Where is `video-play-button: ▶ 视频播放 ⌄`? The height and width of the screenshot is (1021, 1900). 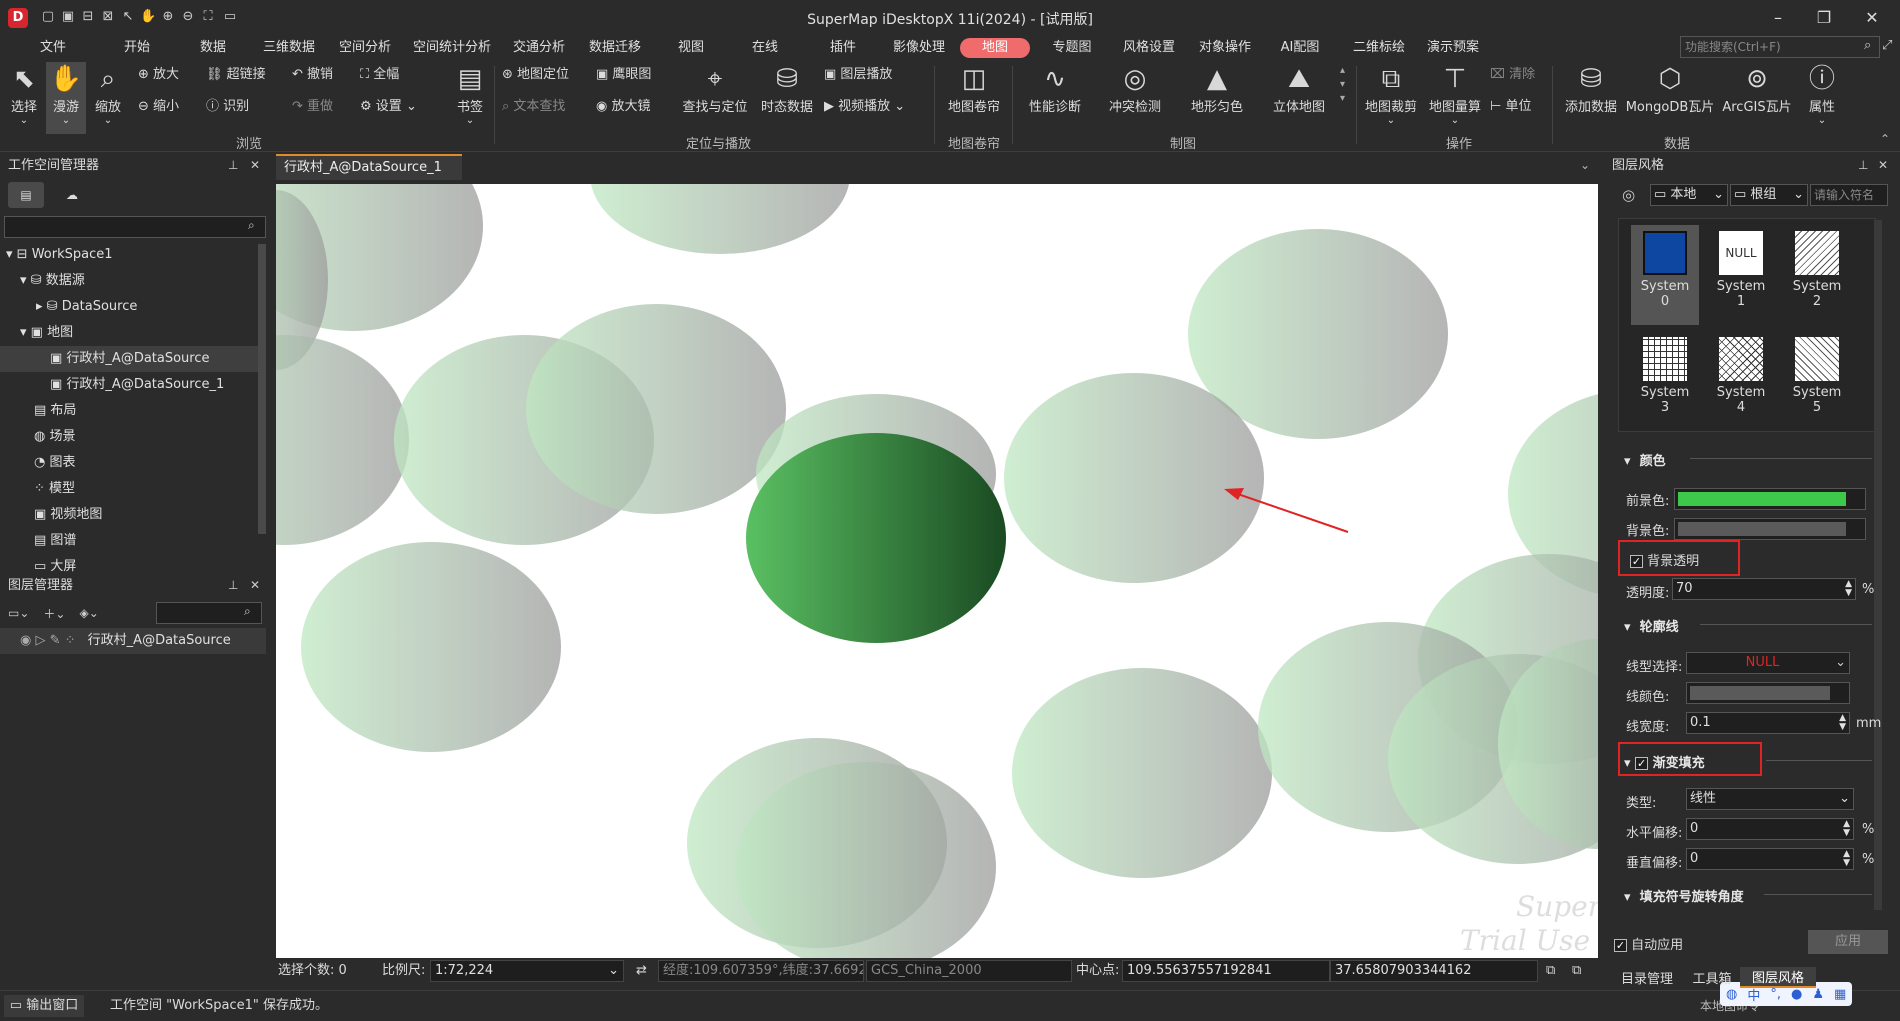 video-play-button: ▶ 视频播放 ⌄ is located at coordinates (864, 107).